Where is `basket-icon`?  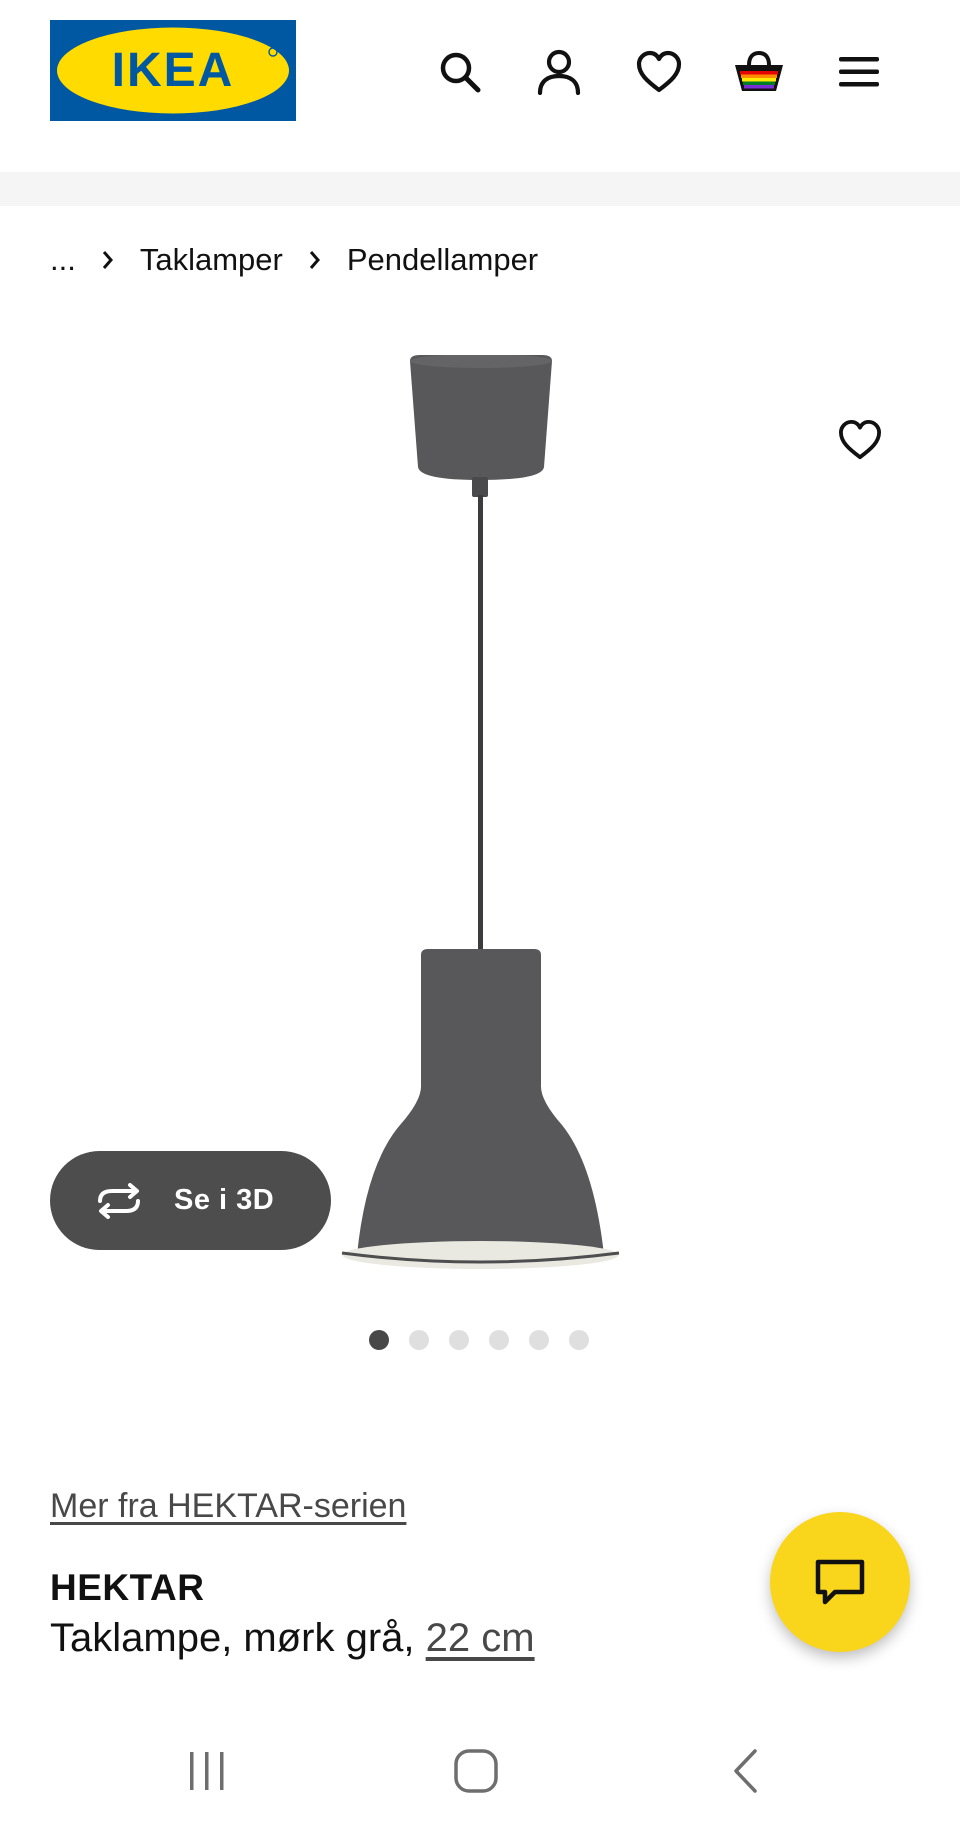
basket-icon is located at coordinates (759, 72).